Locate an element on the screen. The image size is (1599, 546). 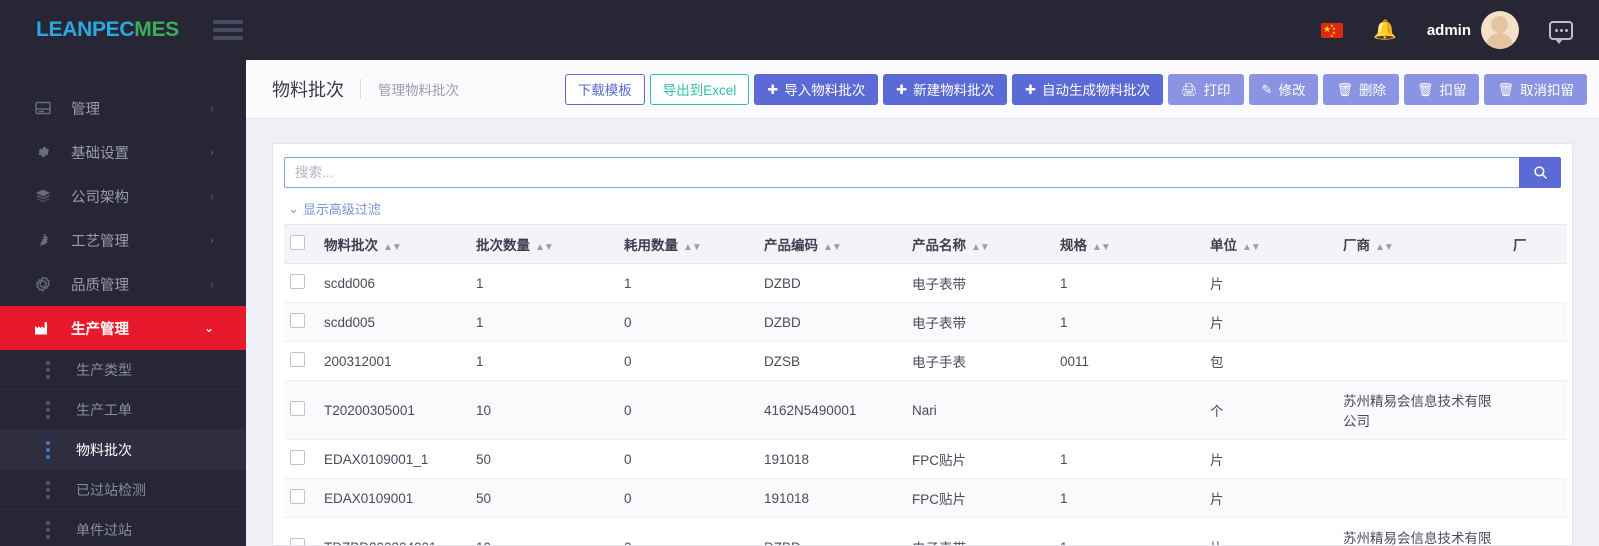
toolbar-button-7: ✎ 修改 is located at coordinates (1283, 89).